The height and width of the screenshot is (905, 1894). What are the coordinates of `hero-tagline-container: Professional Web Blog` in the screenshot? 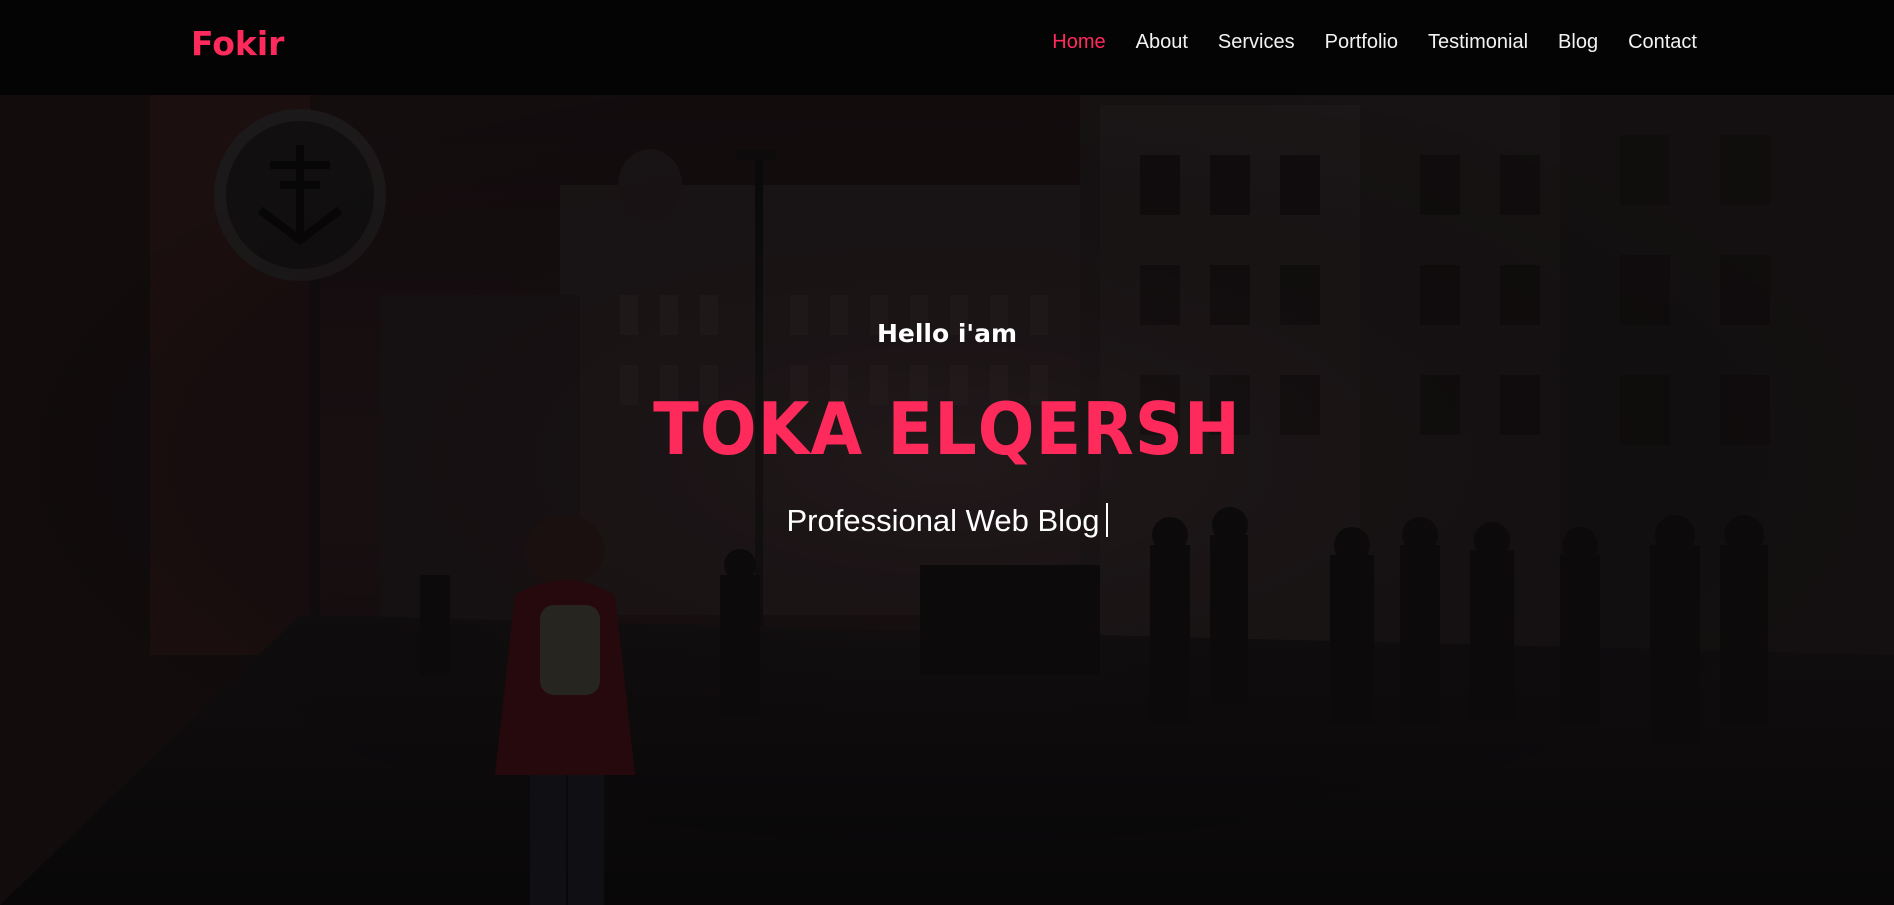 It's located at (947, 521).